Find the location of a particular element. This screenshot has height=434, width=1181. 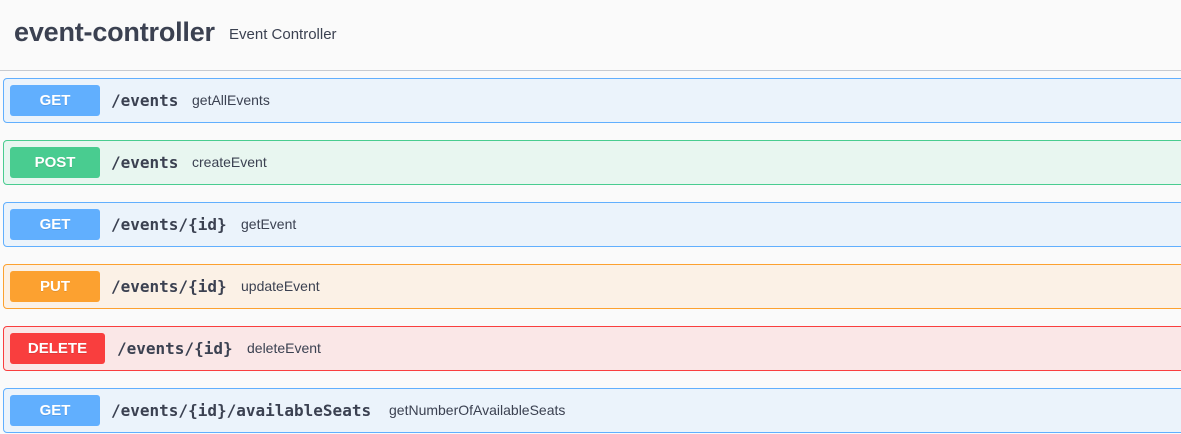

operation-summary: updateEvent is located at coordinates (280, 286).